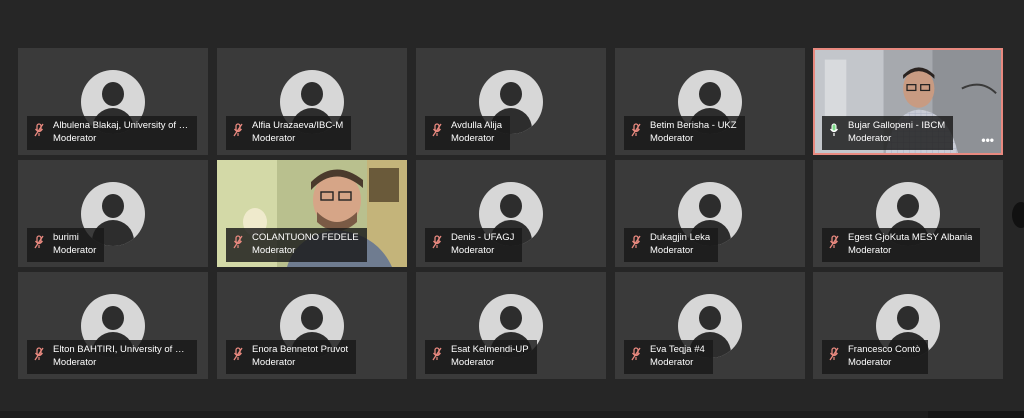 This screenshot has width=1024, height=418. I want to click on participant-label: Betim Berisha - UKZ Moderator, so click(684, 133).